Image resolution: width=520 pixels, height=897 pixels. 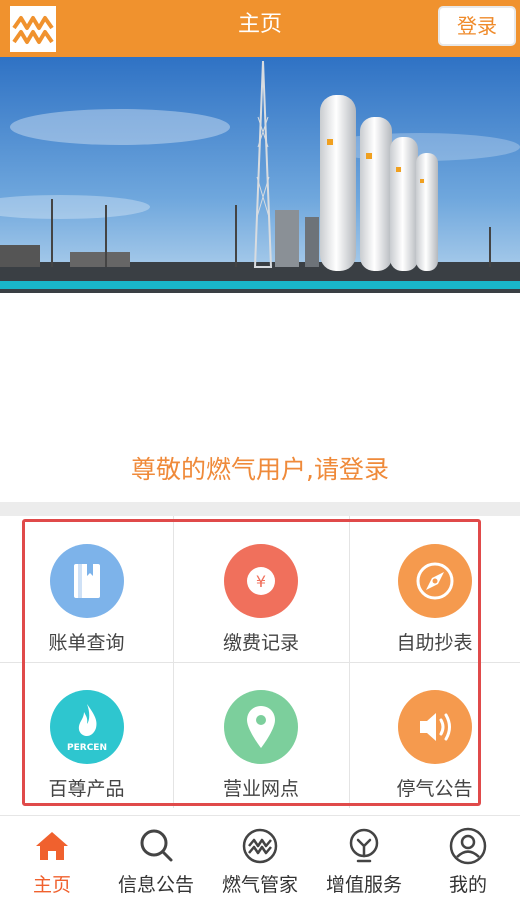 I want to click on nav-item-value-added: 增值服务, so click(x=364, y=856).